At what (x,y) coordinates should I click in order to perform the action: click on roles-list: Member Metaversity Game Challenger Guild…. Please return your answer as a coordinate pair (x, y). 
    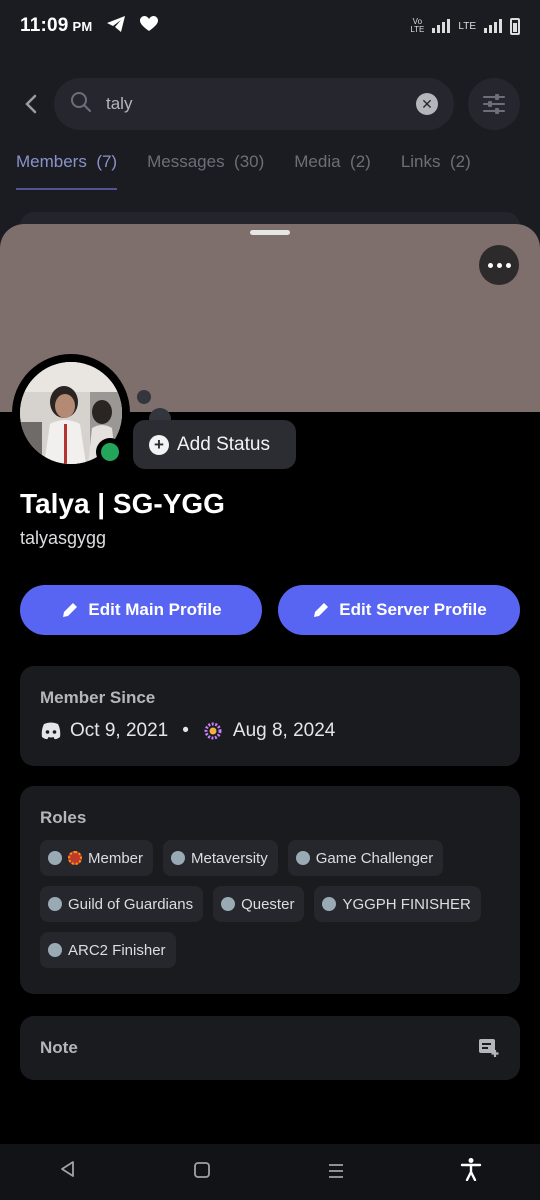
    Looking at the image, I should click on (270, 904).